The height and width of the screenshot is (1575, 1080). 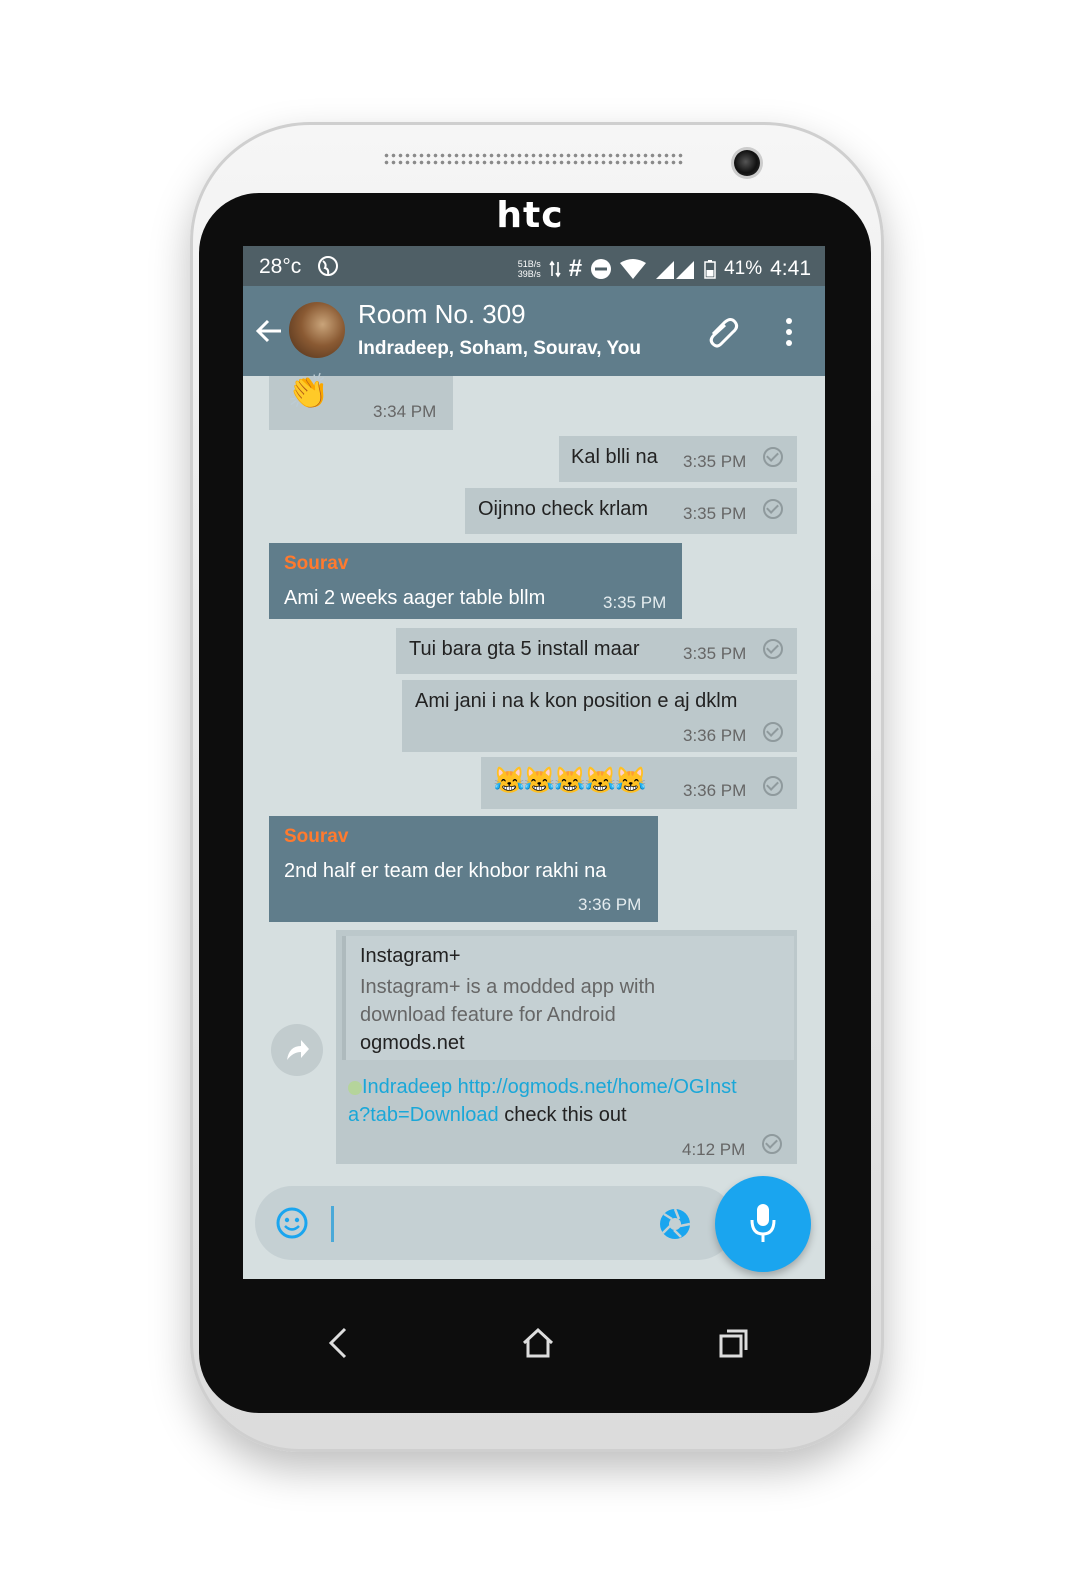 I want to click on camera-shutter-icon, so click(x=675, y=1224).